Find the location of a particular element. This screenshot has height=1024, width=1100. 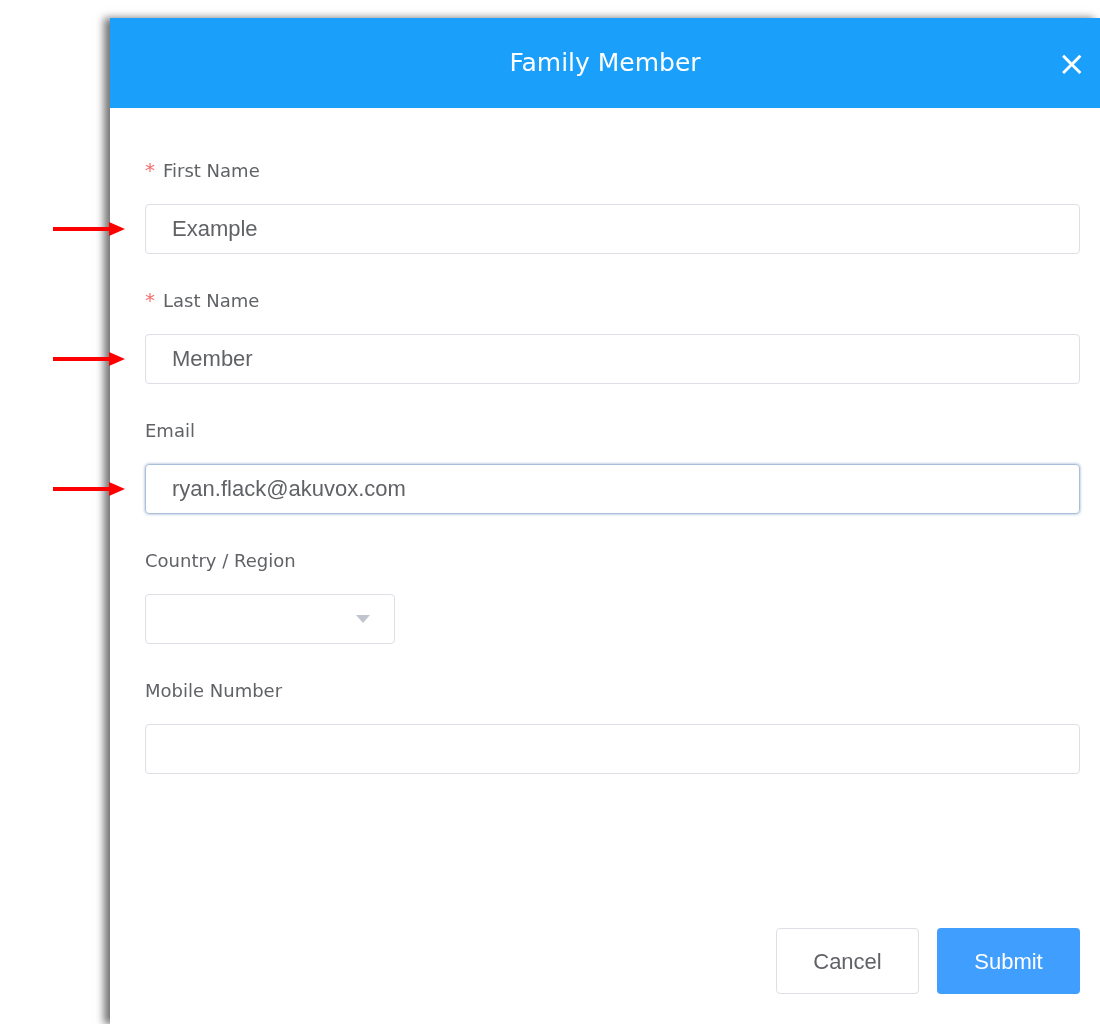

input-field: Member is located at coordinates (612, 359).